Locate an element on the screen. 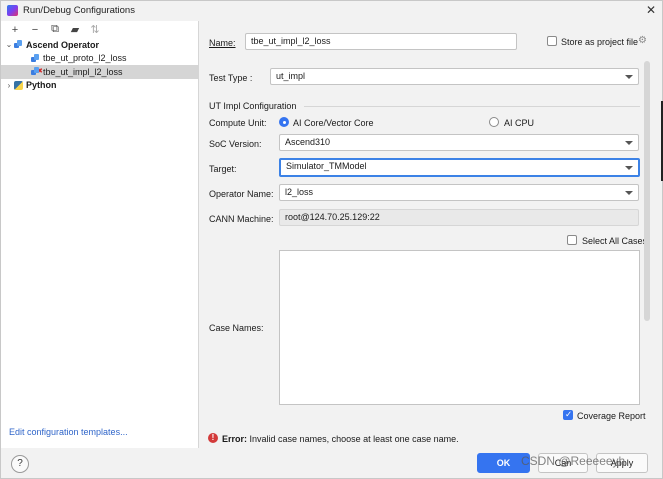  sort-icon: ⇅ is located at coordinates (95, 29).